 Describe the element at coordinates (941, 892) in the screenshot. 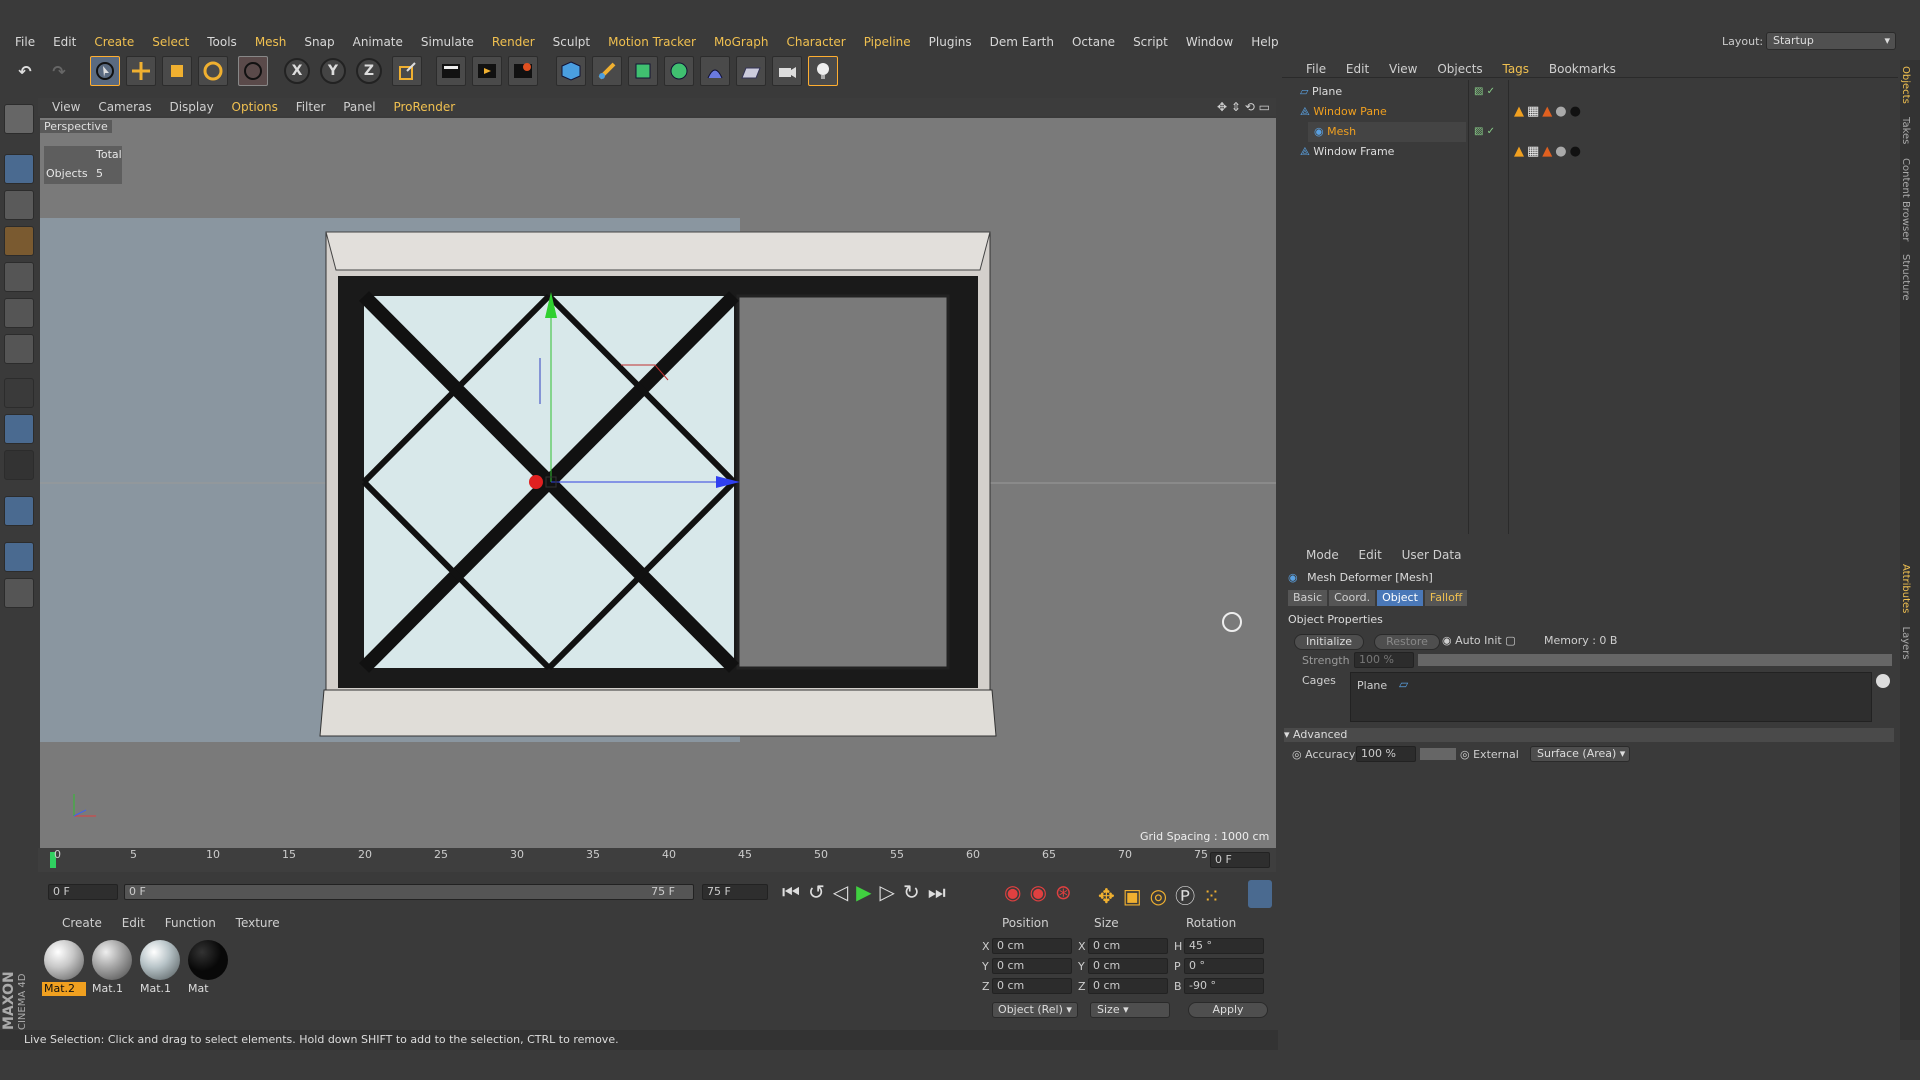

I see `go-to-end-icon: ⏭` at that location.